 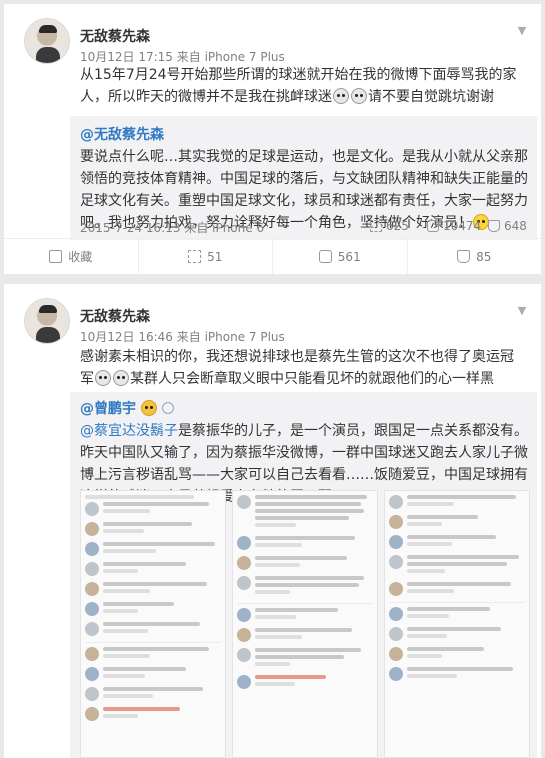 What do you see at coordinates (389, 226) in the screenshot?
I see `repost-share-count: 625` at bounding box center [389, 226].